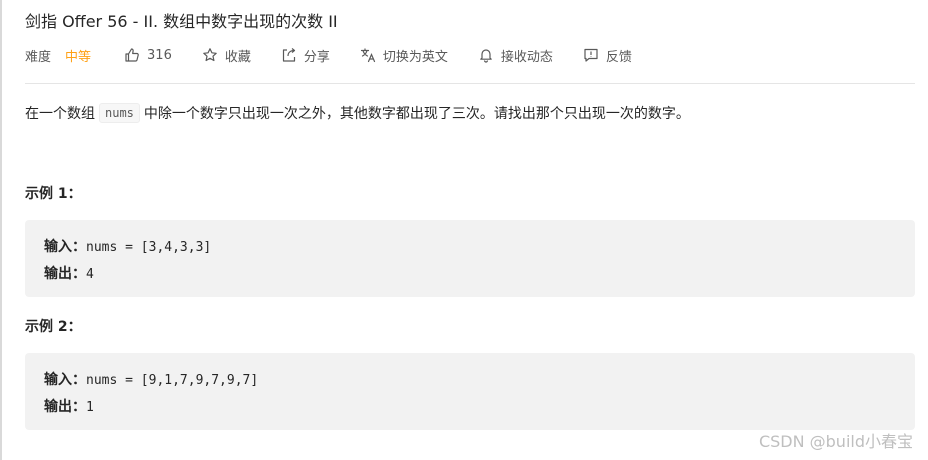  What do you see at coordinates (53, 327) in the screenshot?
I see `example-2-title: 示例 2：` at bounding box center [53, 327].